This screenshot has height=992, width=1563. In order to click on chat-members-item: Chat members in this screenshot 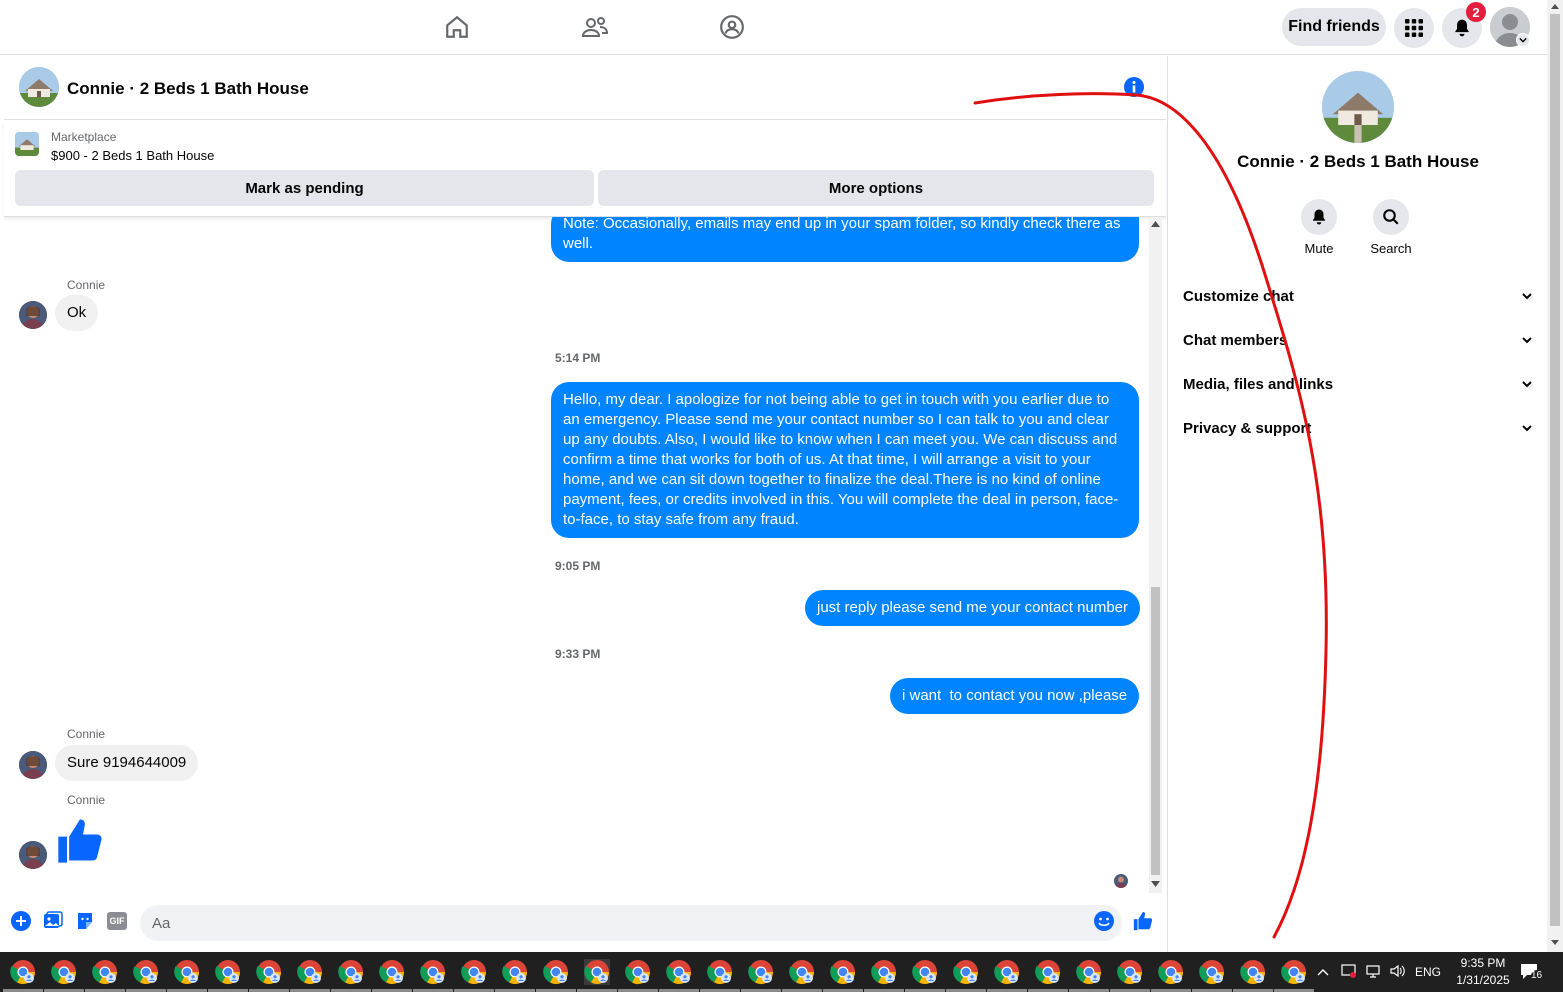, I will do `click(1358, 340)`.